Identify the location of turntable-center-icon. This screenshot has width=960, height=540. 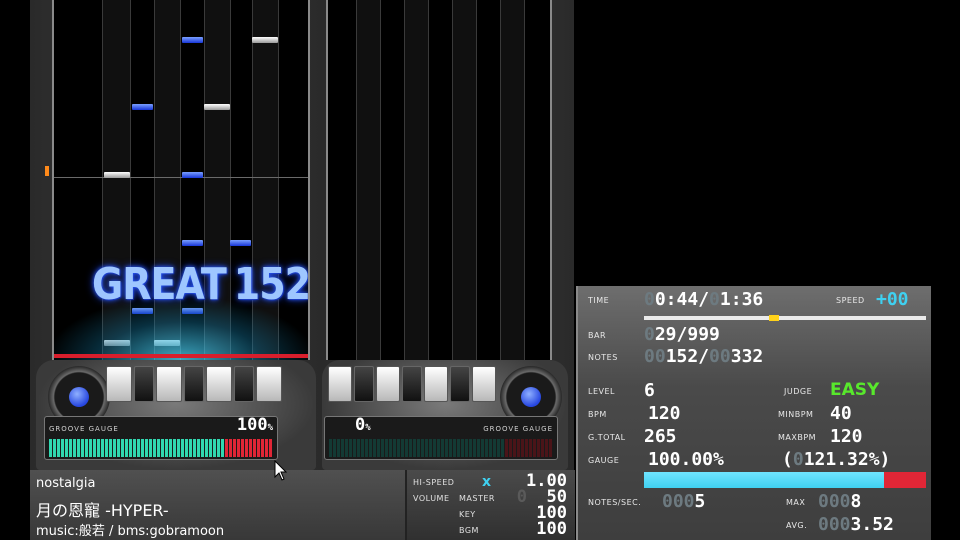
(79, 397).